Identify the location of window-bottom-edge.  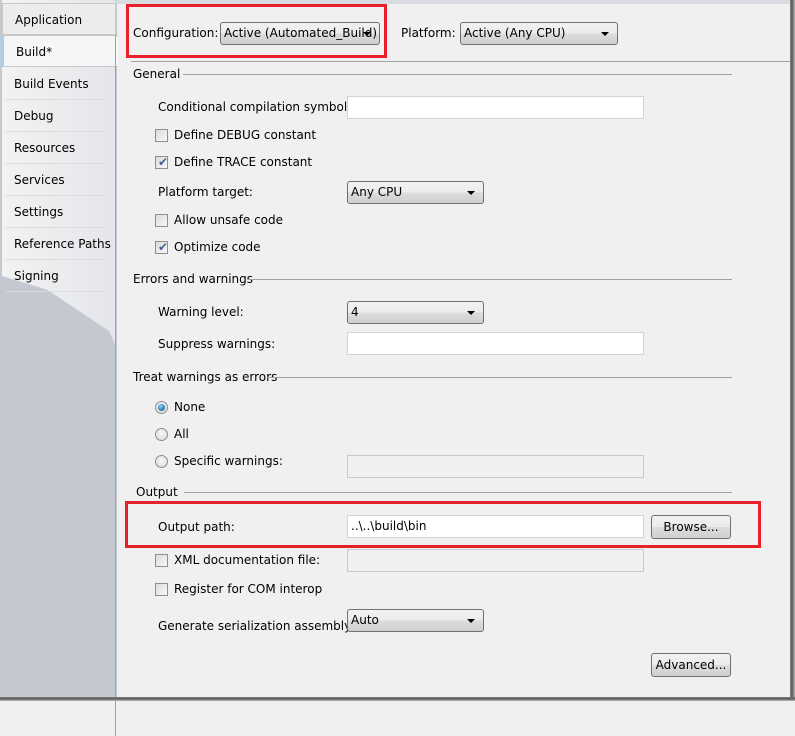
(397, 699).